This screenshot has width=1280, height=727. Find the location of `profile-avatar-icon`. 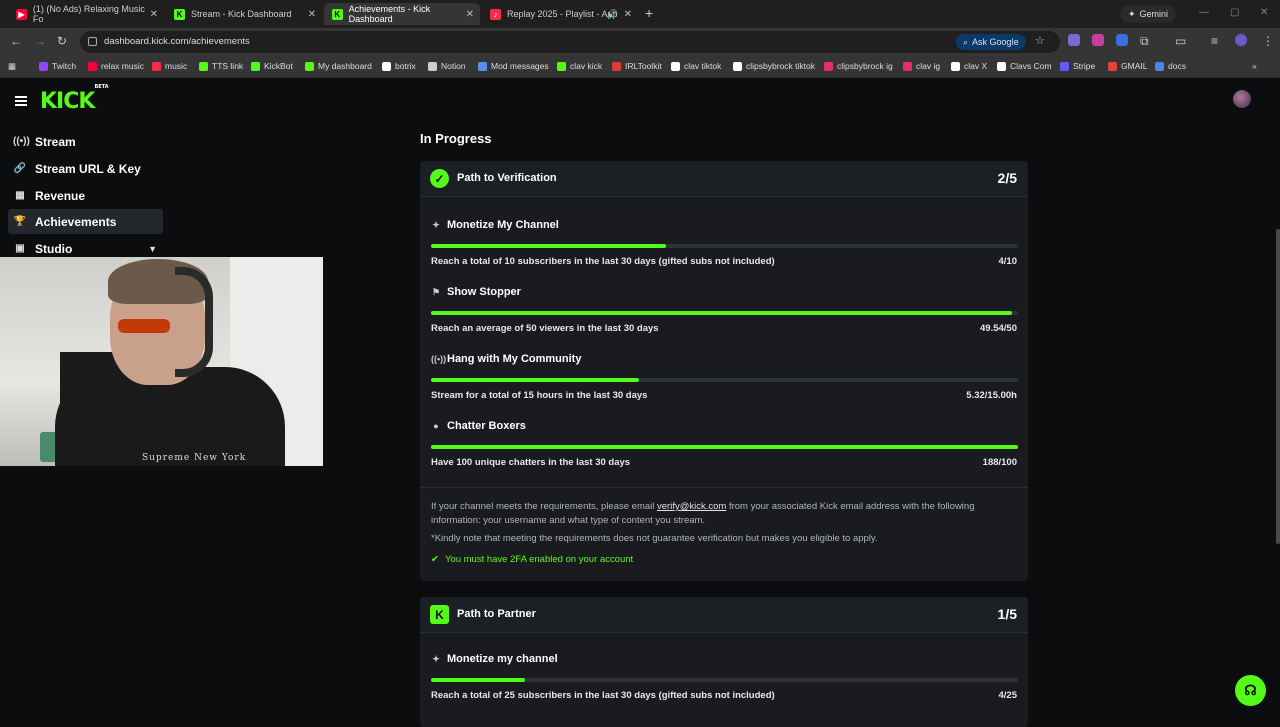

profile-avatar-icon is located at coordinates (1241, 40).